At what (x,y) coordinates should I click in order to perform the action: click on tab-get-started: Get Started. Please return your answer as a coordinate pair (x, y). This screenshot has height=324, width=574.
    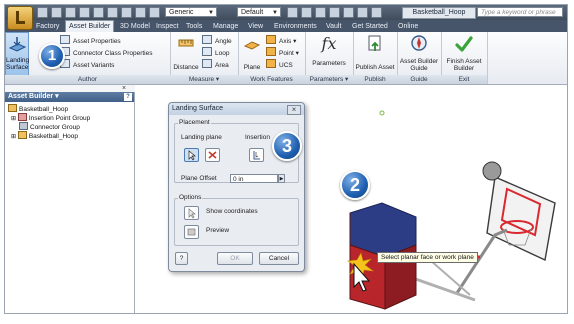
    Looking at the image, I should click on (370, 26).